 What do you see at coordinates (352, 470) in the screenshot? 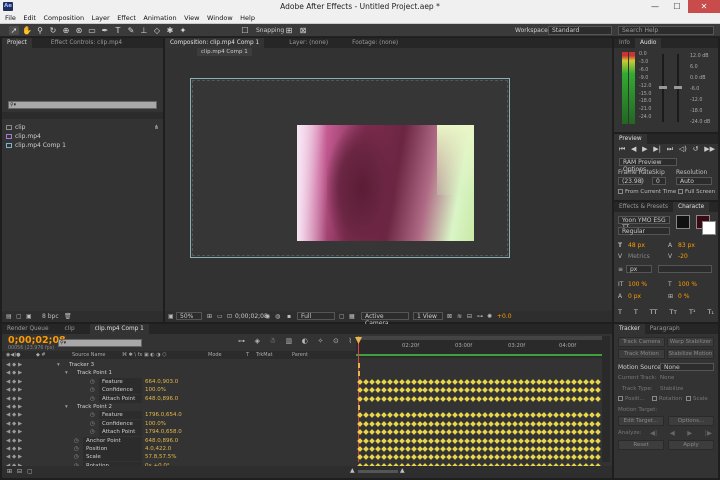
I see `zoom-out-icon: ▲` at bounding box center [352, 470].